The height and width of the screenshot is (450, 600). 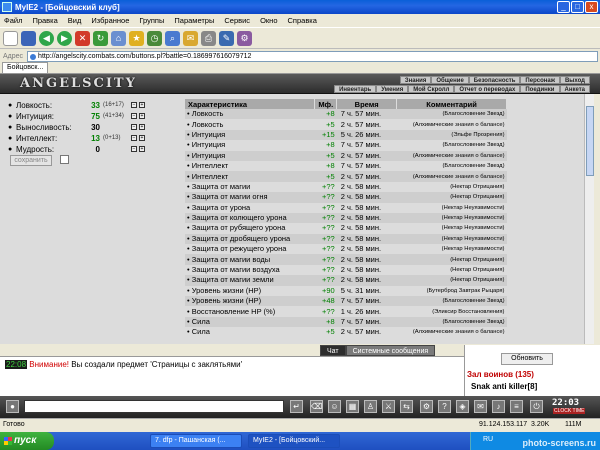 I want to click on menu-favorites: Избранное, so click(x=110, y=20).